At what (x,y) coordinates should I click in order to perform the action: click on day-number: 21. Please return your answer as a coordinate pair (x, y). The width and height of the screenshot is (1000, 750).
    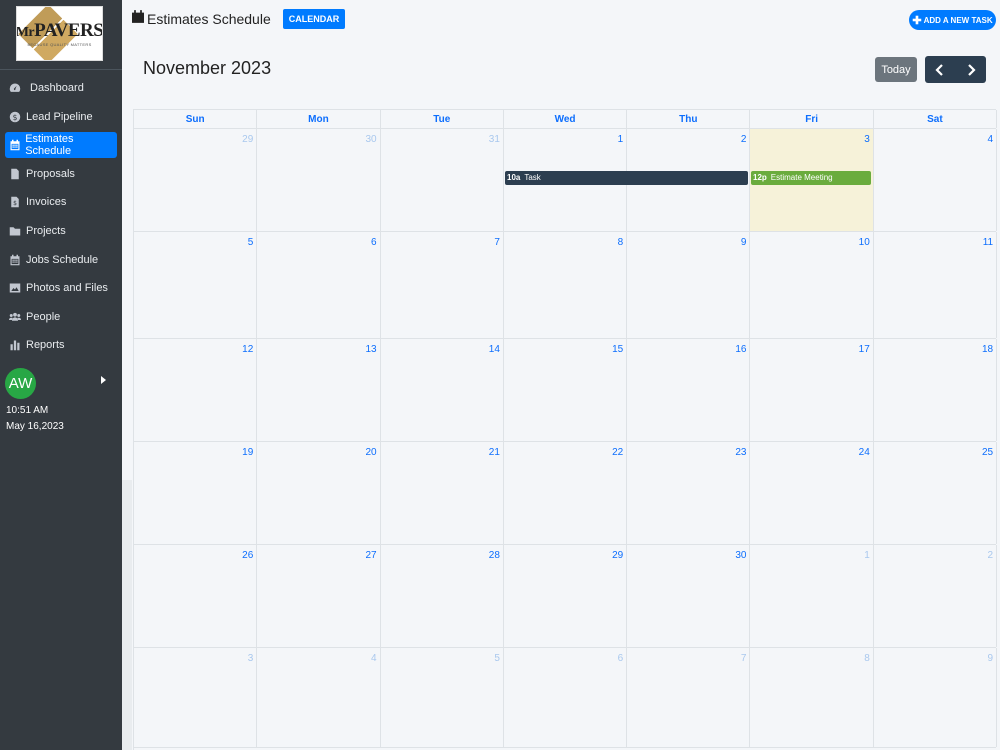
    Looking at the image, I should click on (494, 452).